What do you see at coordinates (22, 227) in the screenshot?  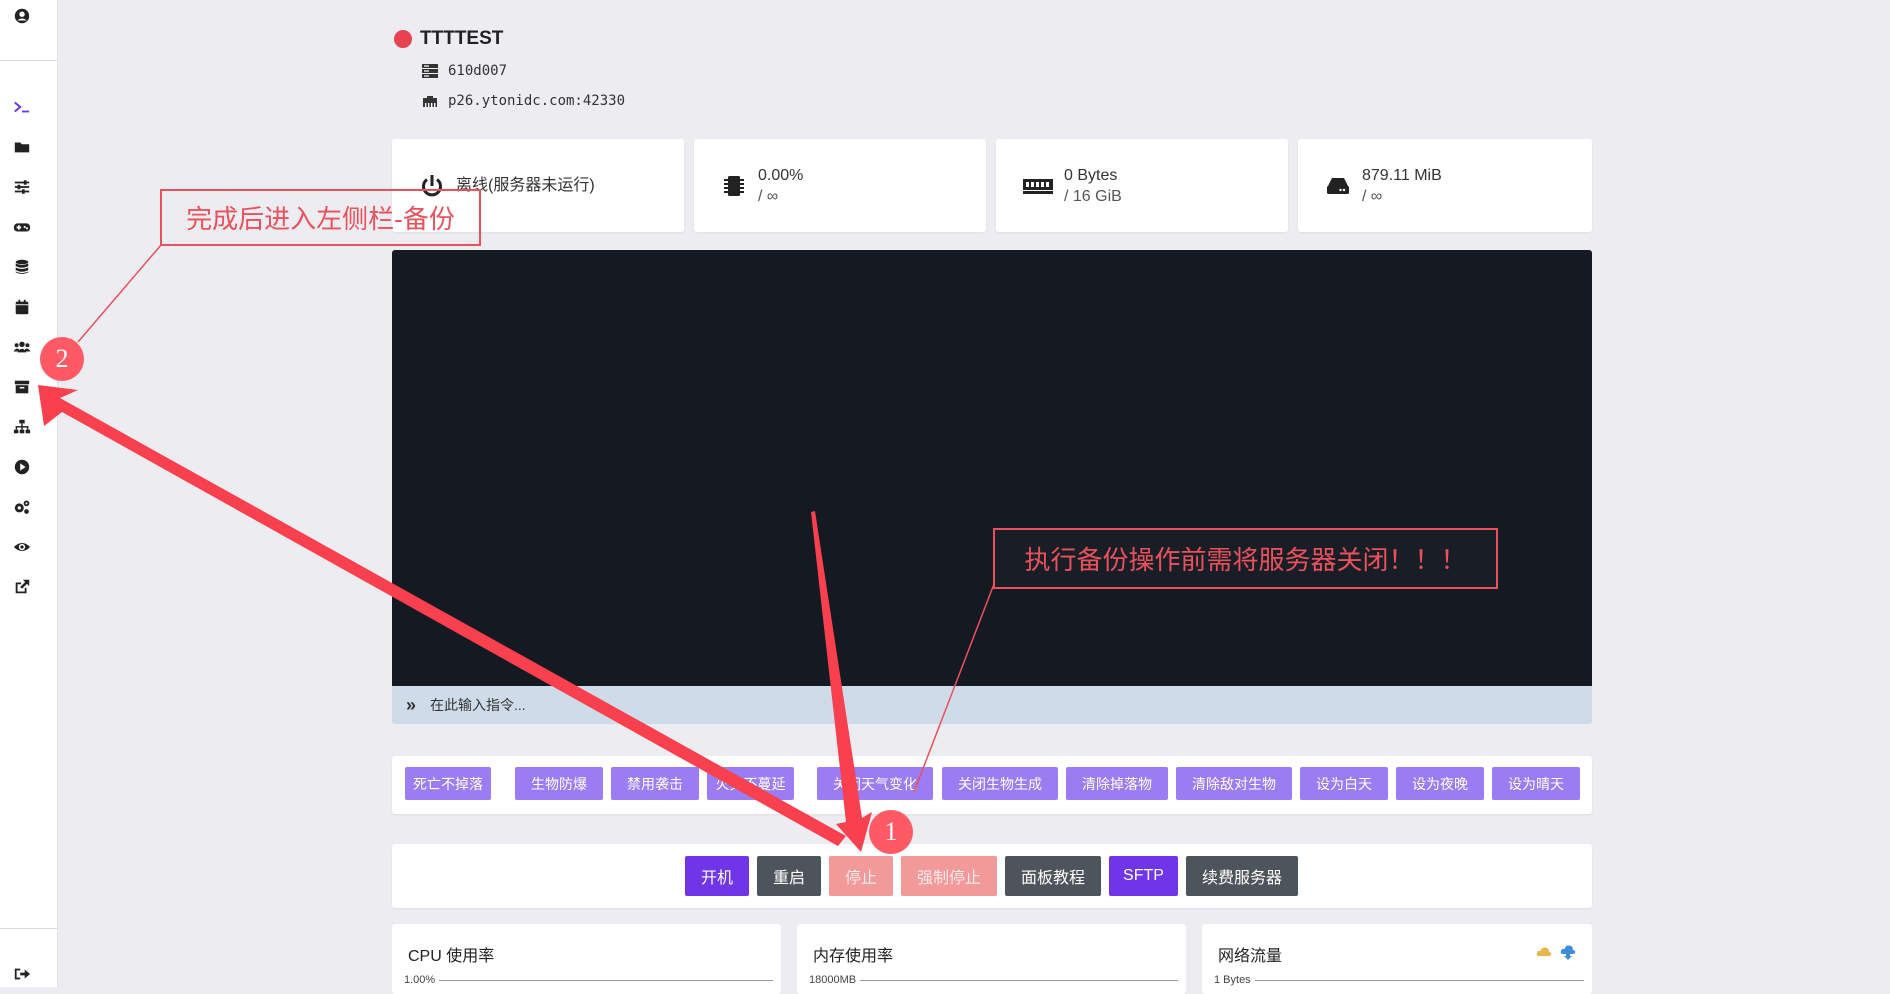 I see `gamepad-icon` at bounding box center [22, 227].